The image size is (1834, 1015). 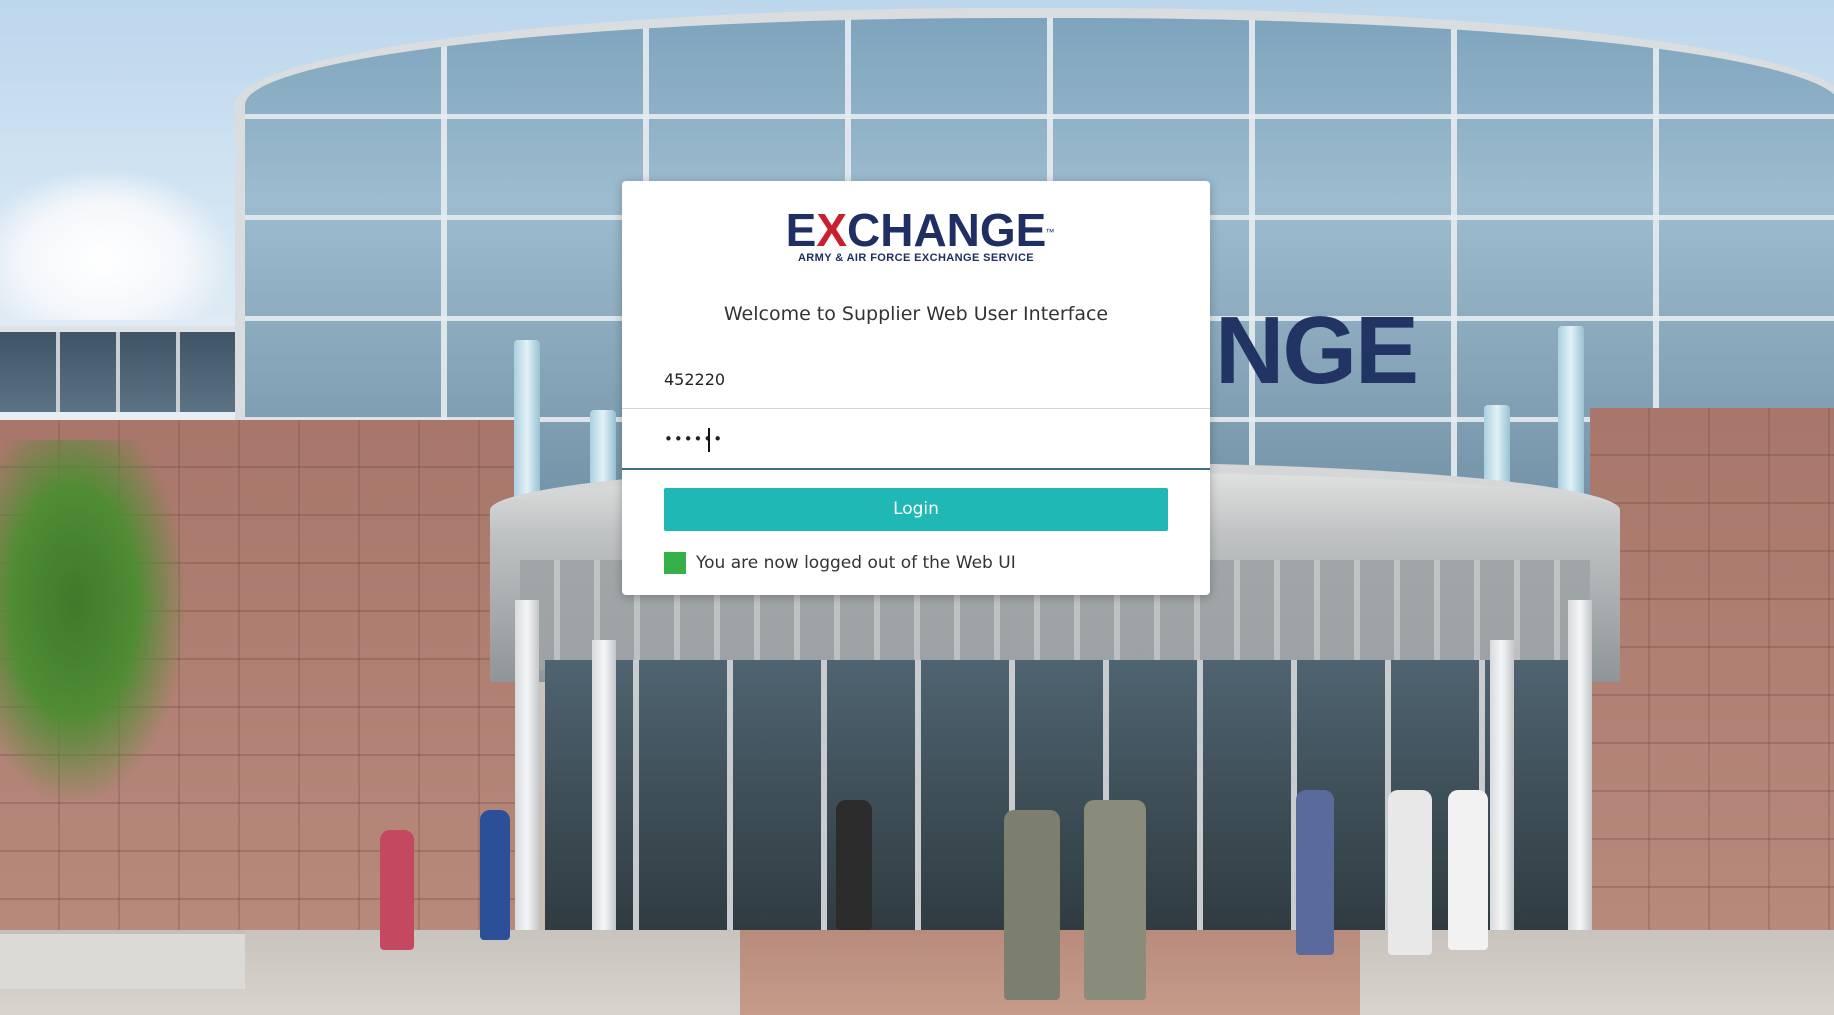 I want to click on success-indicator-icon, so click(x=675, y=563).